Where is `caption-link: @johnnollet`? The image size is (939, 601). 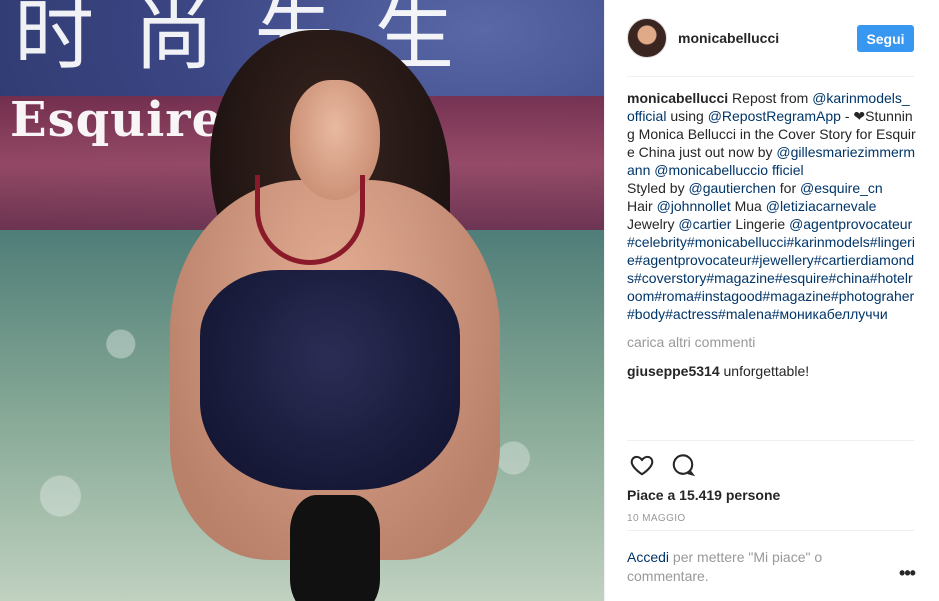 caption-link: @johnnollet is located at coordinates (694, 206).